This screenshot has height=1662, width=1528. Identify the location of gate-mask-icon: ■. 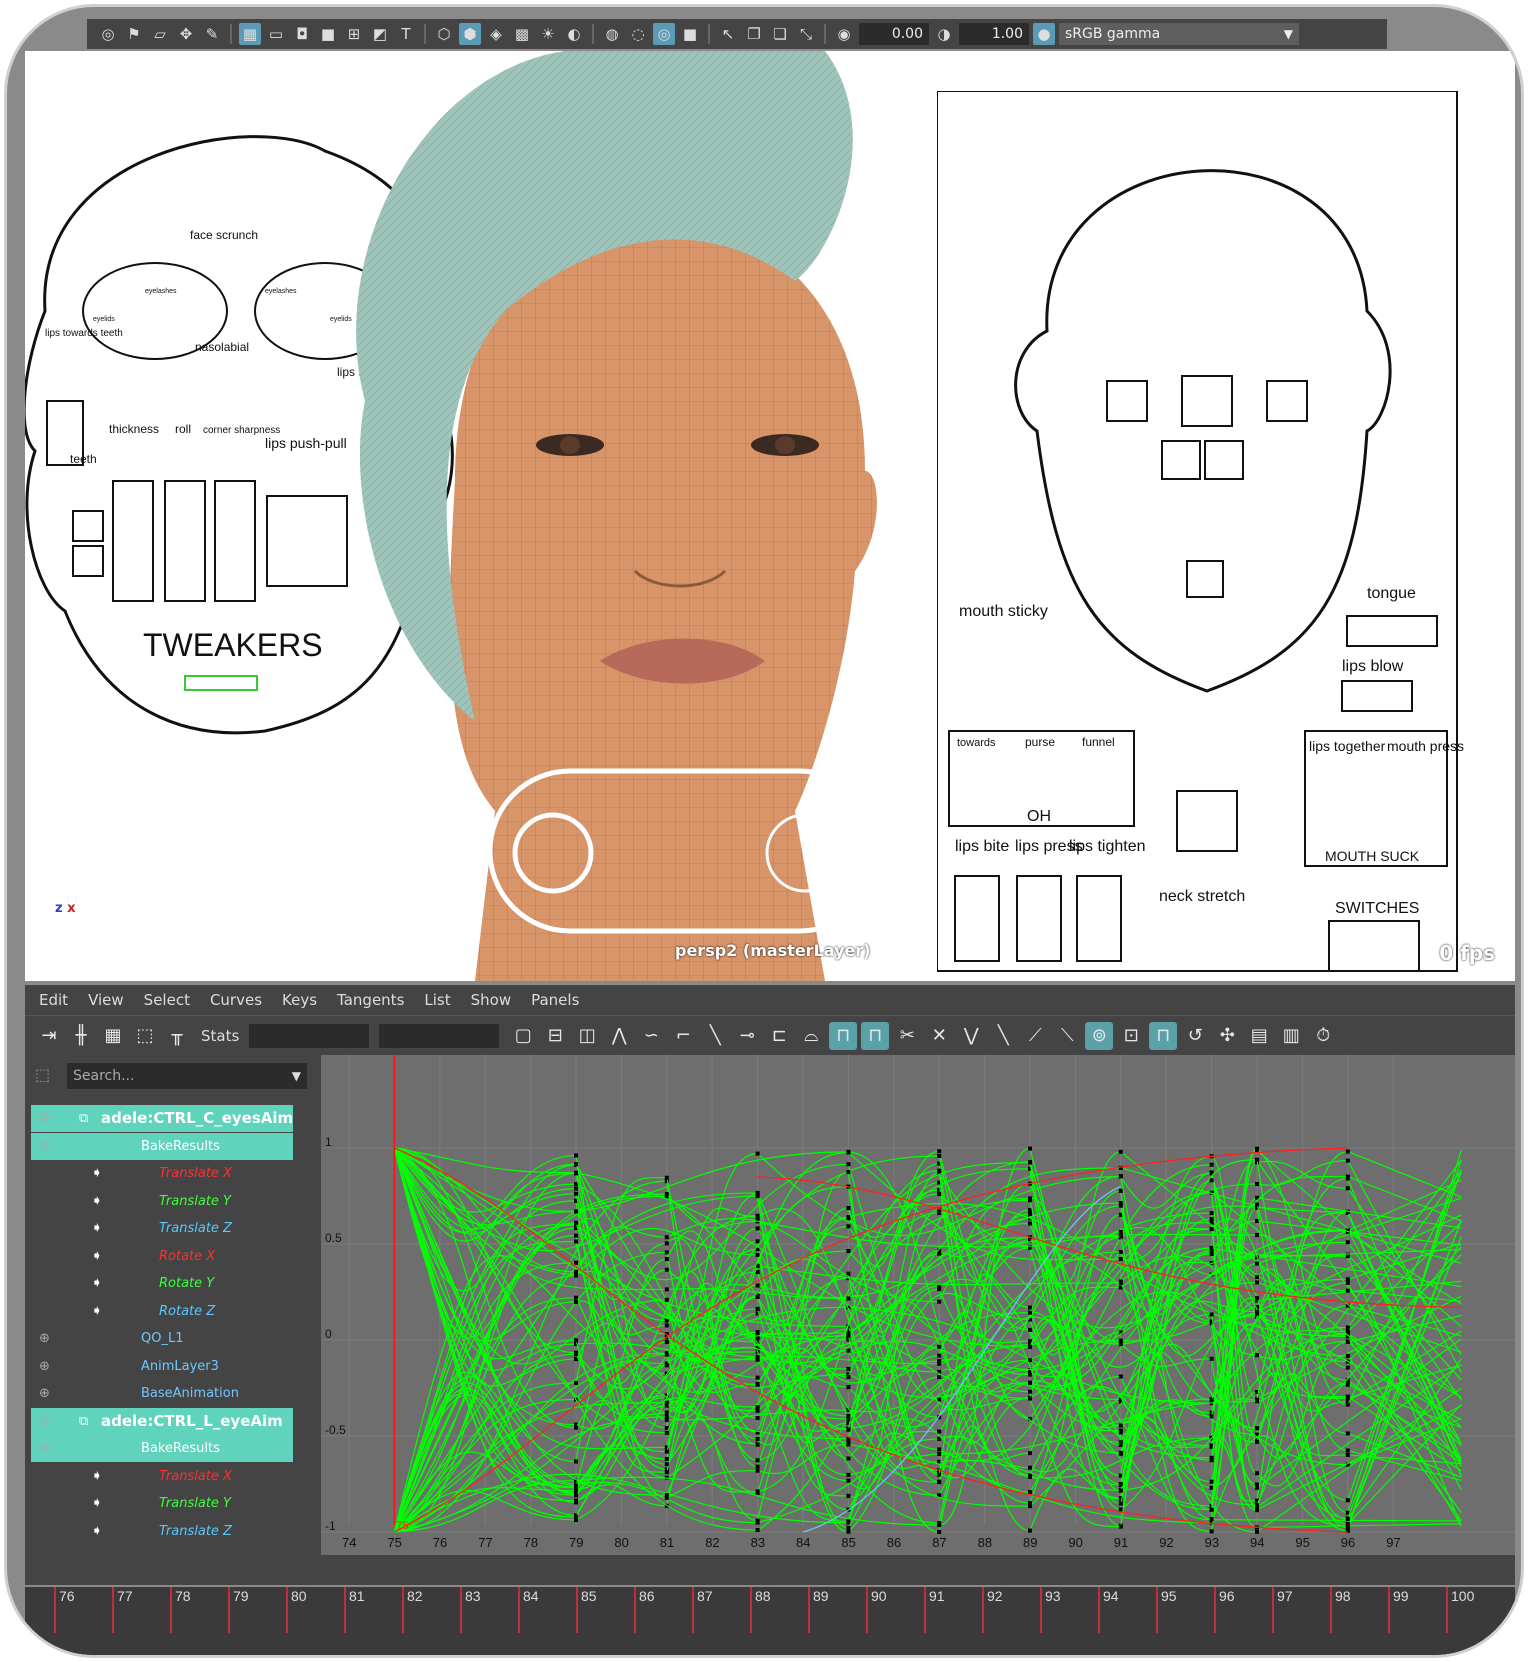
(328, 34).